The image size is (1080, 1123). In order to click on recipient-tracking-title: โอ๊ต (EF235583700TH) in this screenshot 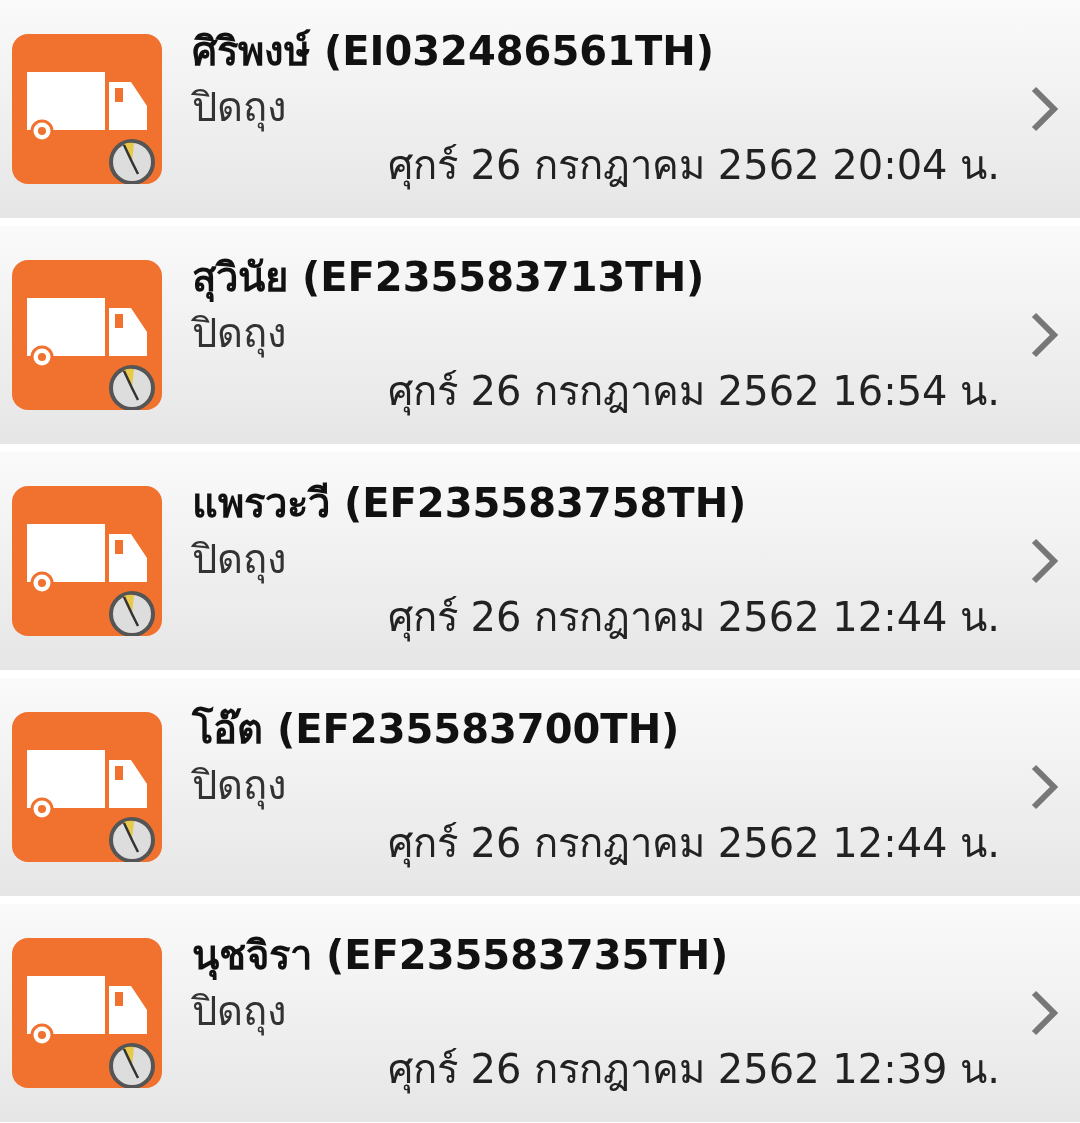, I will do `click(436, 729)`.